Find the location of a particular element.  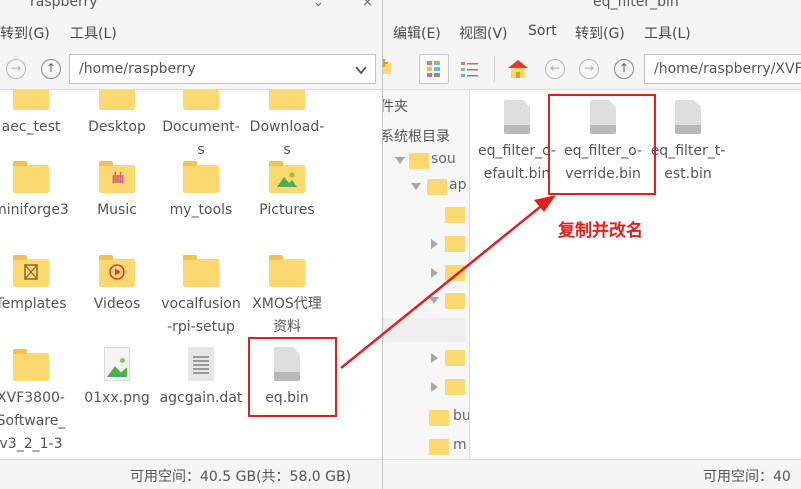

annotation-arrow is located at coordinates (448, 282).